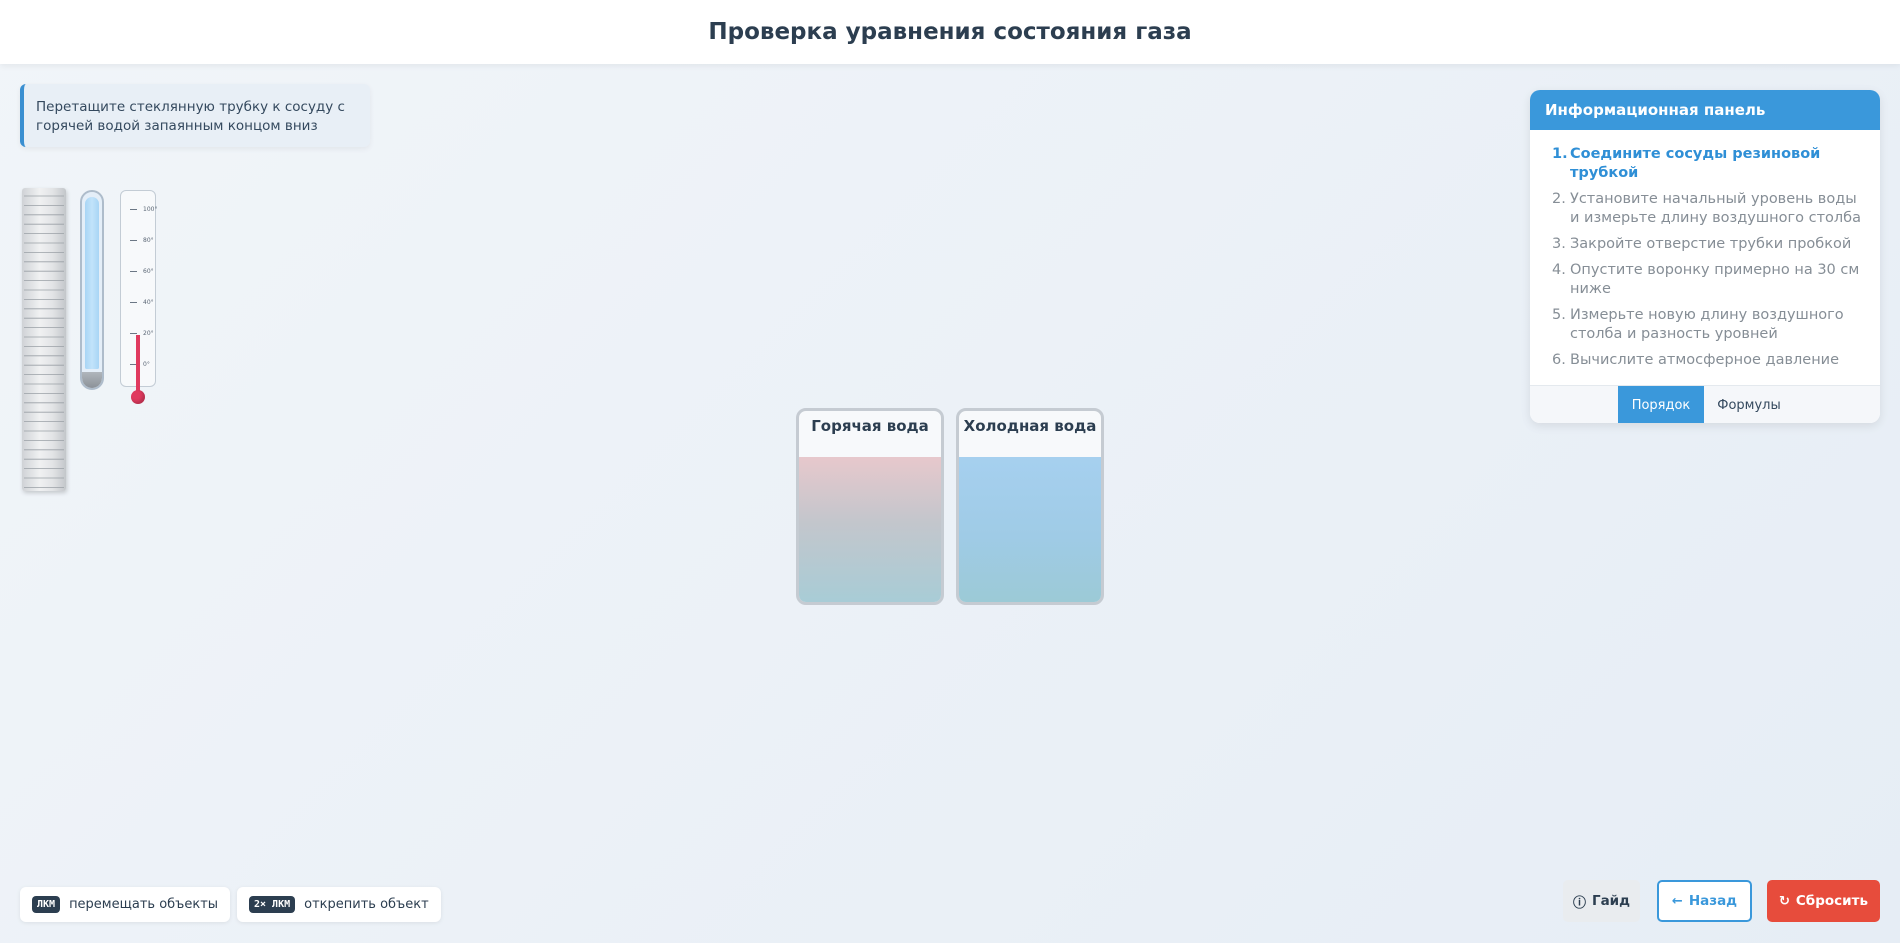 The image size is (1900, 943). I want to click on step-number: 6., so click(1559, 360).